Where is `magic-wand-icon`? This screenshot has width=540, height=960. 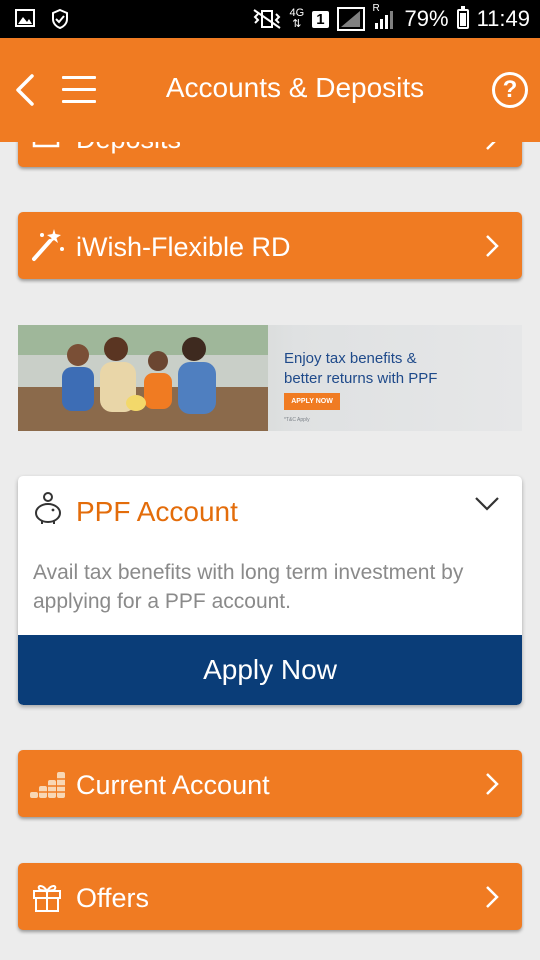 magic-wand-icon is located at coordinates (48, 245).